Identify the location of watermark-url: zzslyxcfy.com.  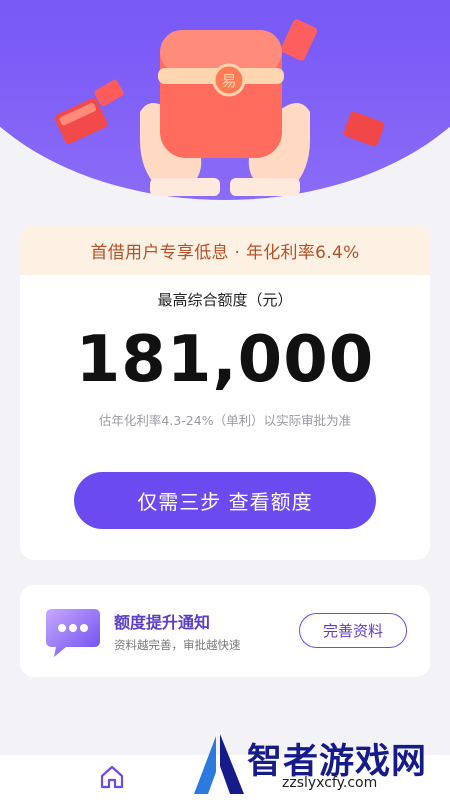
(330, 783).